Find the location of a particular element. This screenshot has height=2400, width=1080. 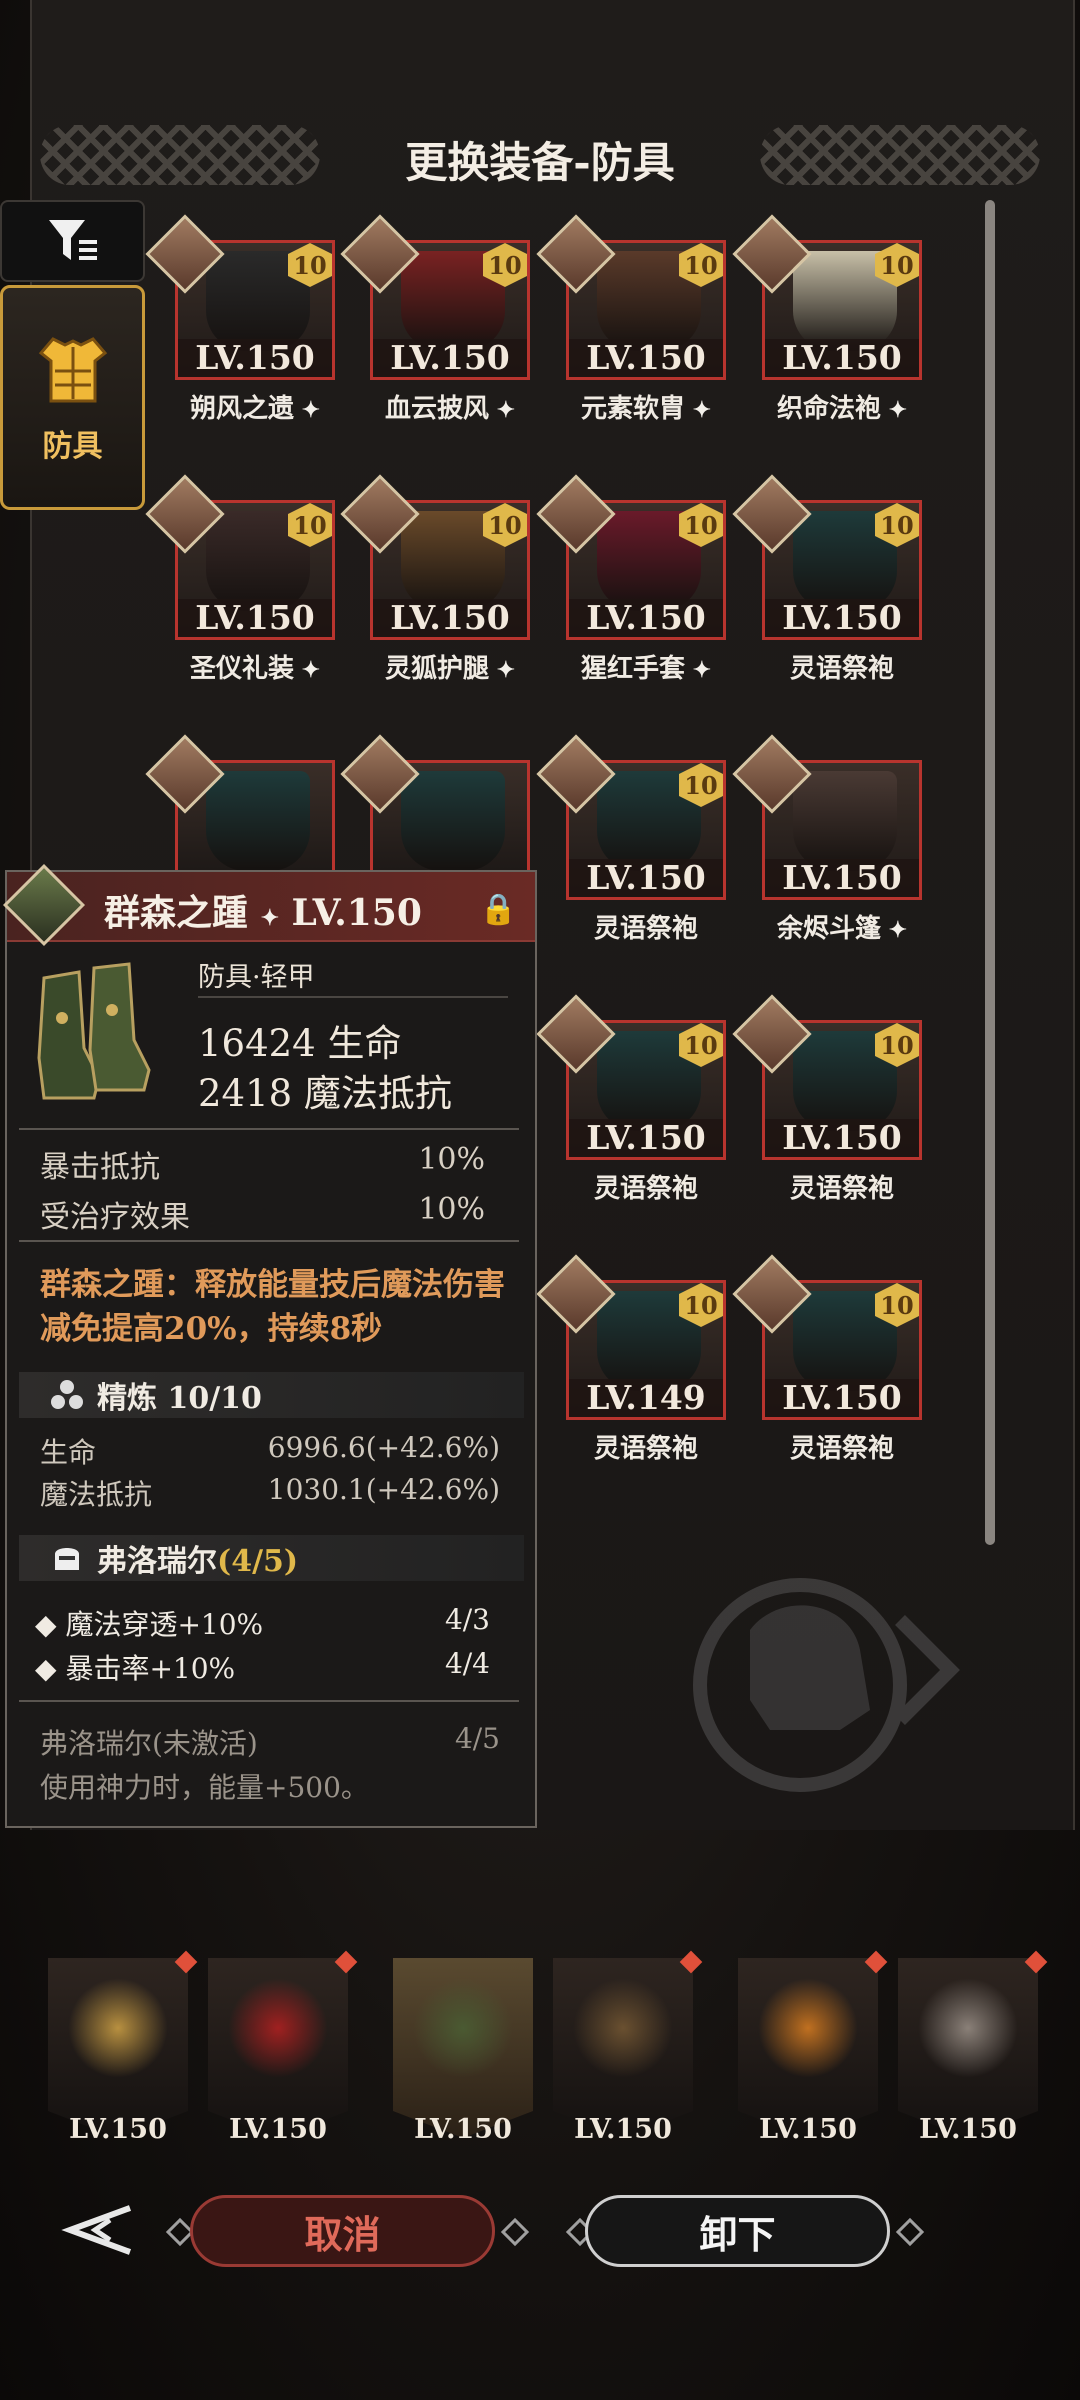

type-divider is located at coordinates (353, 997).